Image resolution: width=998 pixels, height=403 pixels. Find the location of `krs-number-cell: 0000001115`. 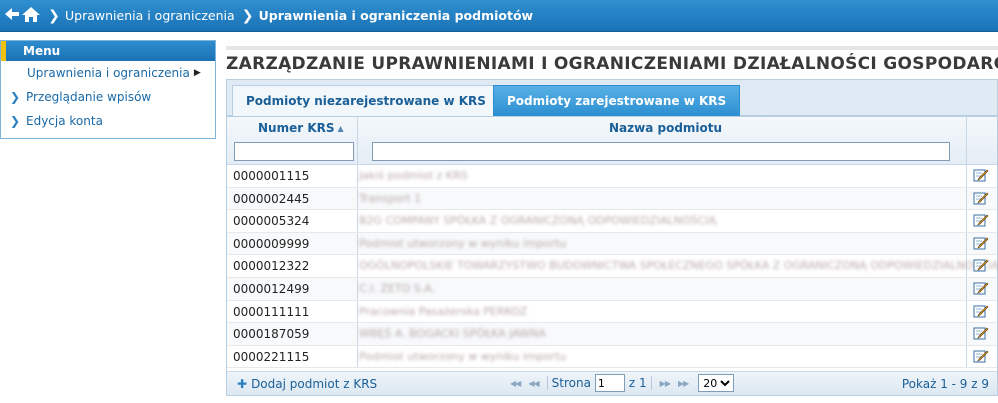

krs-number-cell: 0000001115 is located at coordinates (271, 176).